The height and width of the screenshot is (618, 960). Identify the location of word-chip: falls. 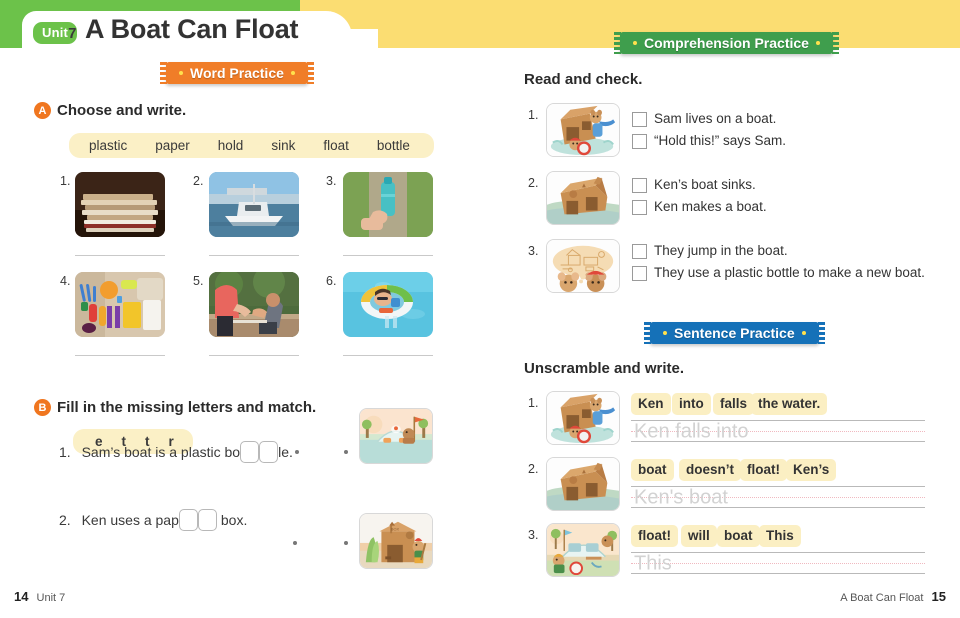
(734, 404).